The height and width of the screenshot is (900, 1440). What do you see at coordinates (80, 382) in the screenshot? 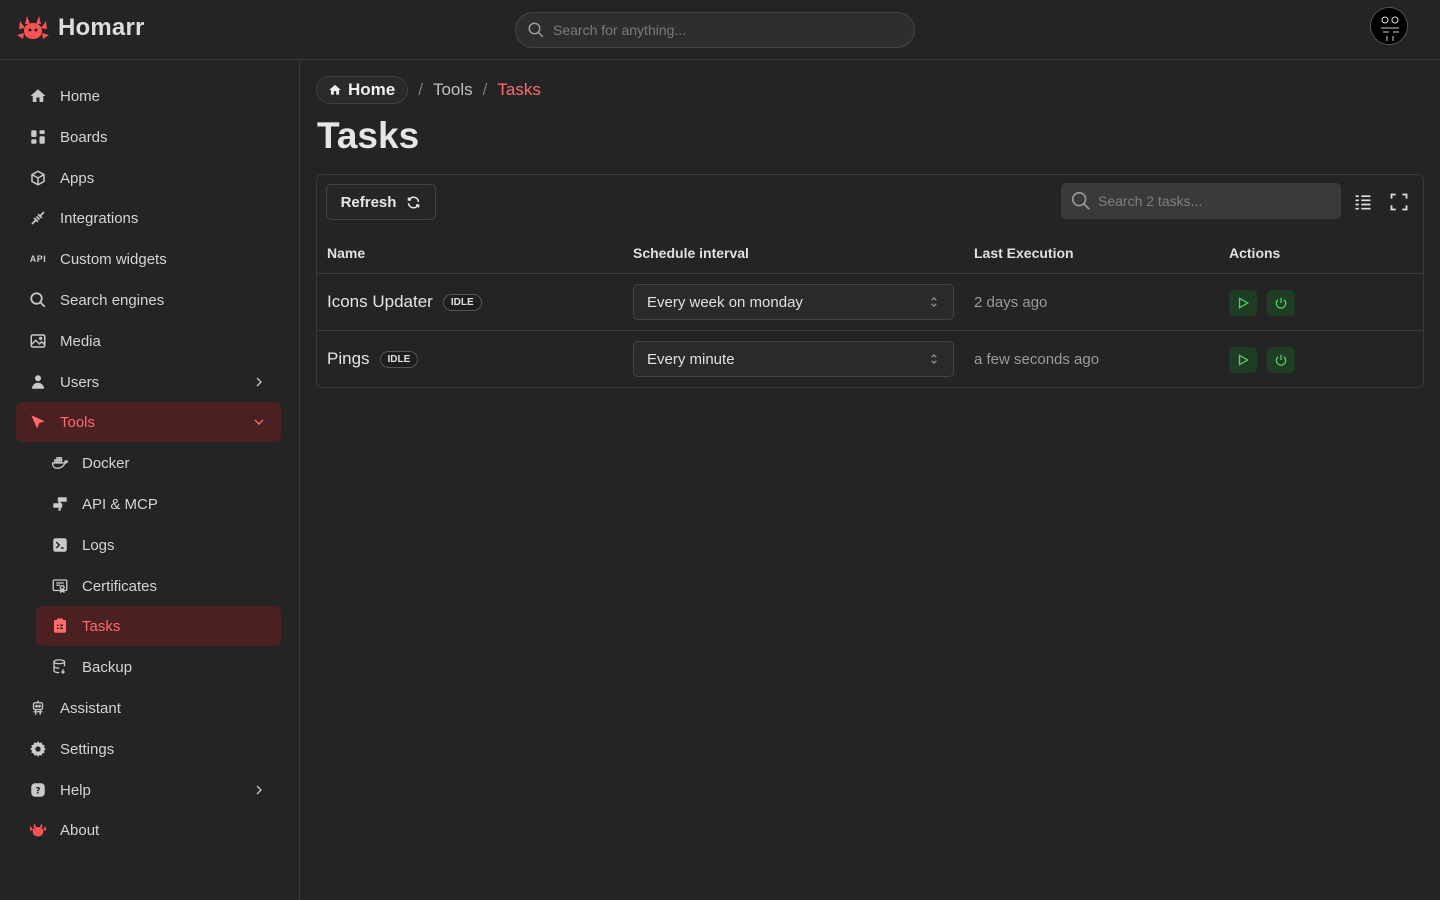
I see `sidebar-item-label: Users` at bounding box center [80, 382].